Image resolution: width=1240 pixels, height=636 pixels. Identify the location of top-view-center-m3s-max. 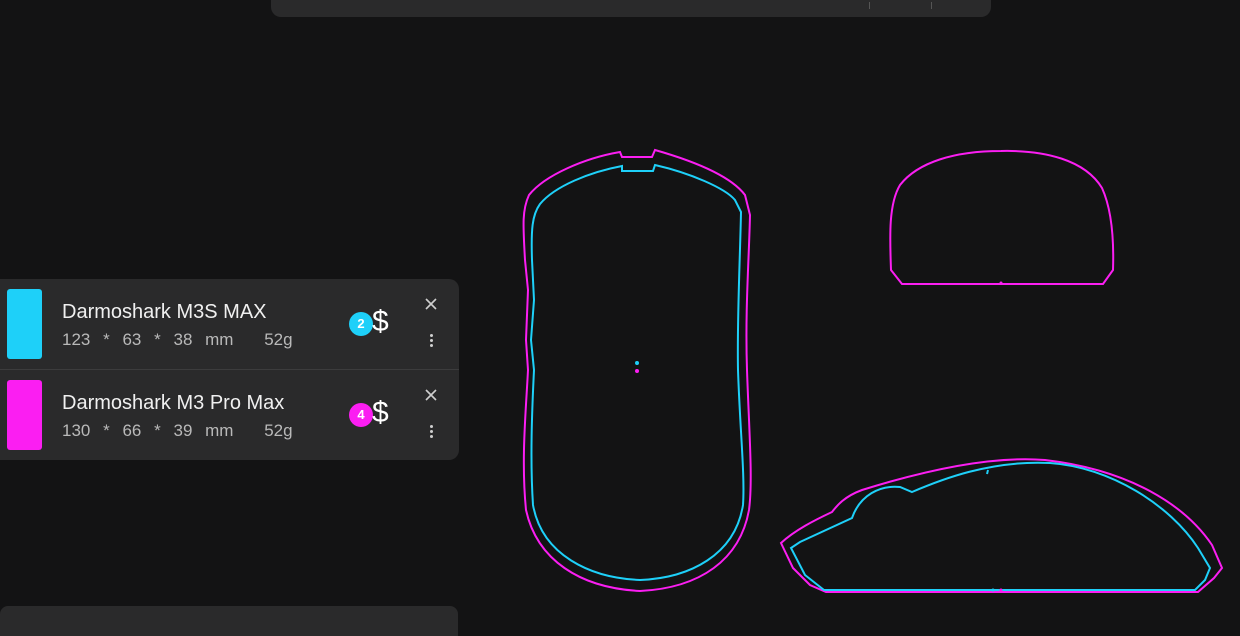
(637, 363).